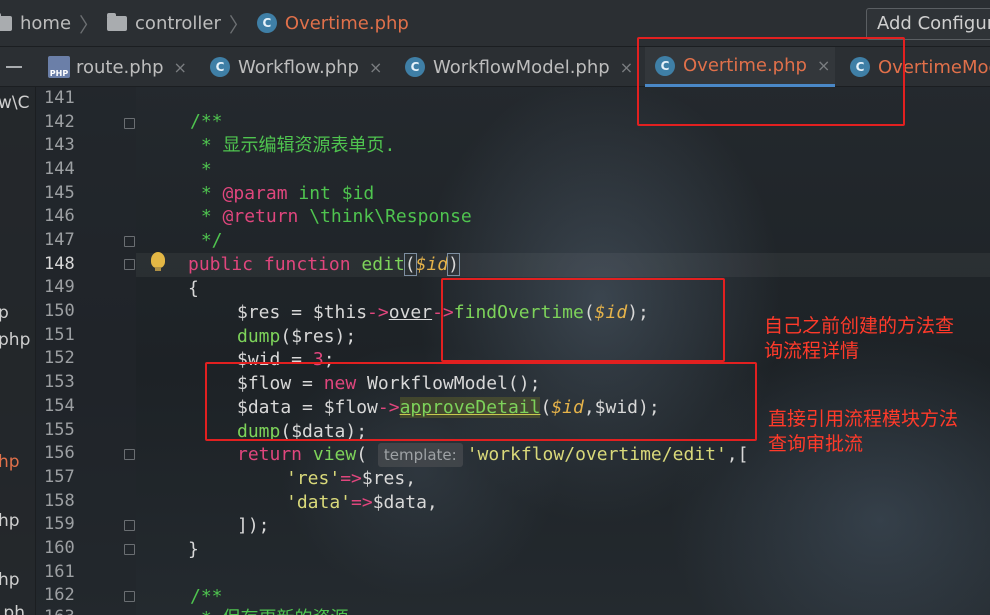  I want to click on line-number: 149, so click(59, 287).